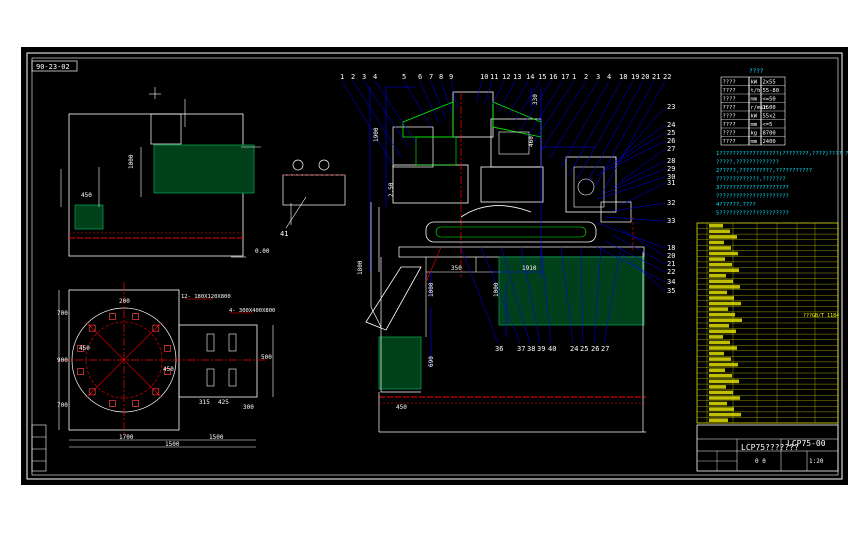  What do you see at coordinates (431, 361) in the screenshot?
I see `dim-main-690: 690` at bounding box center [431, 361].